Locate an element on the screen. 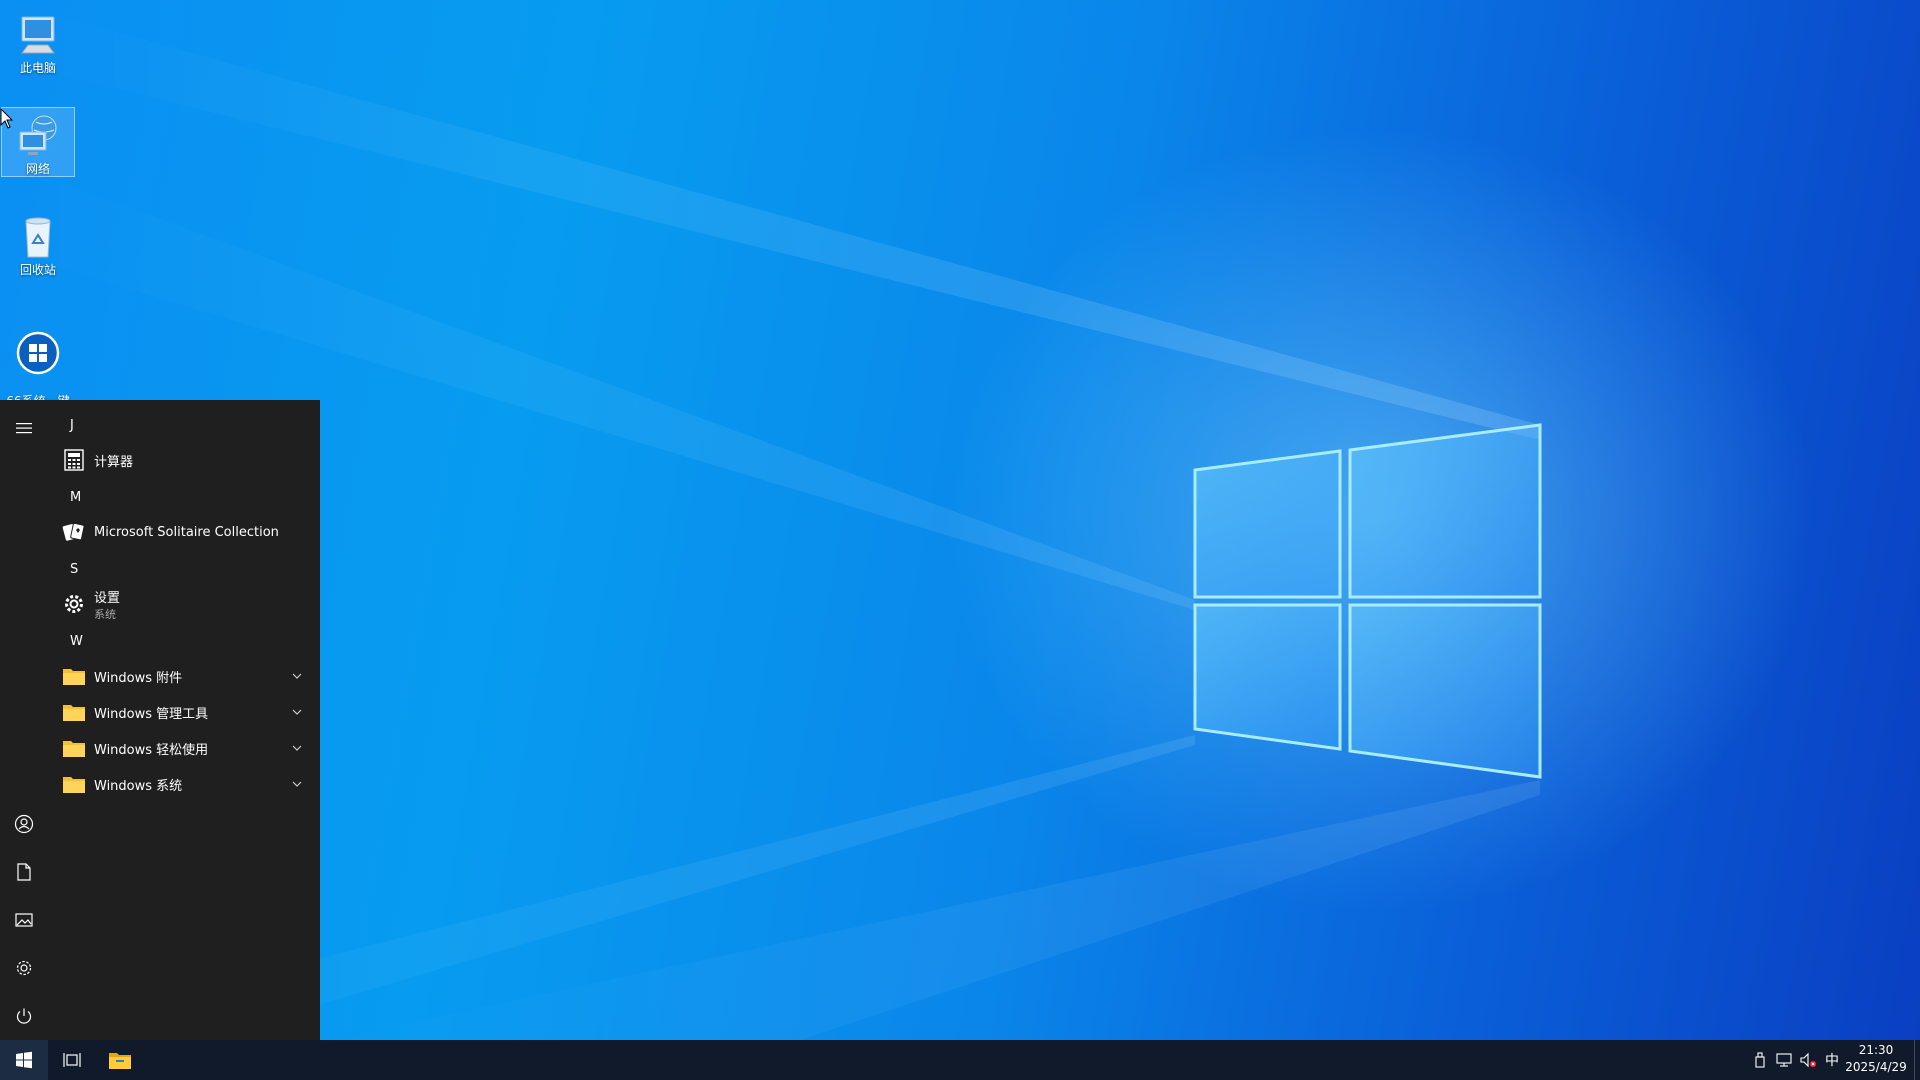  desktop-icon-recycle-bin: 回收站 is located at coordinates (38, 241).